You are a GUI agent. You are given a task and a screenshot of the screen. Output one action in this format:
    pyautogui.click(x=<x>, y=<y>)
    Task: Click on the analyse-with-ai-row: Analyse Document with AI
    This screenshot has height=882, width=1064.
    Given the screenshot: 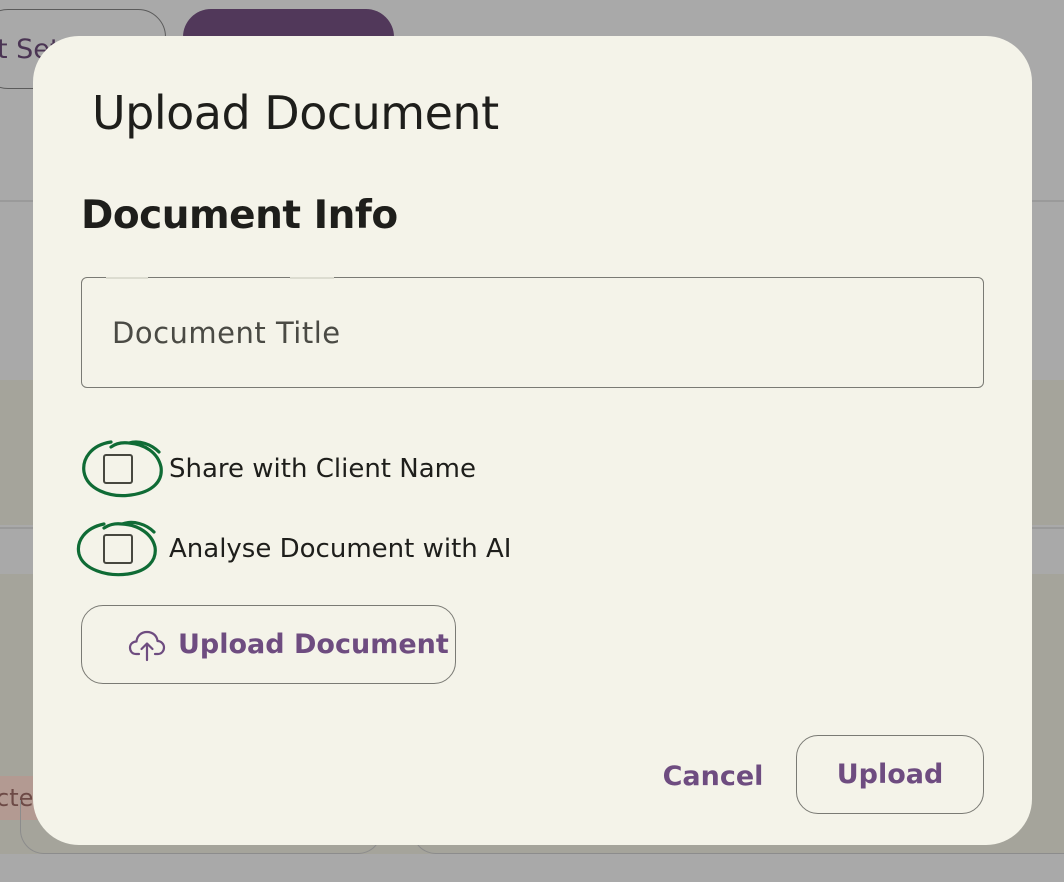 What is the action you would take?
    pyautogui.click(x=294, y=549)
    